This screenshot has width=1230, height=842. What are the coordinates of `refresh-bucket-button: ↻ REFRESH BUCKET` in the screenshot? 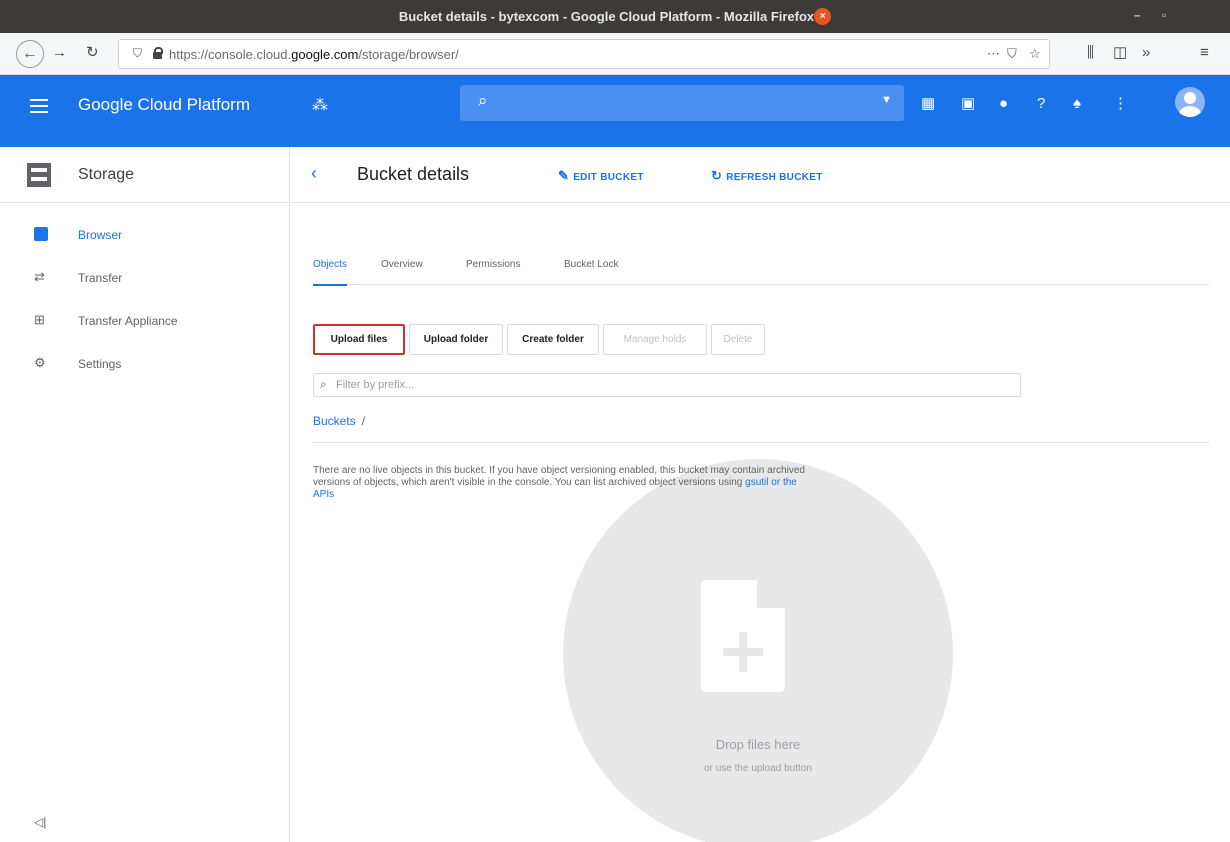 It's located at (767, 176).